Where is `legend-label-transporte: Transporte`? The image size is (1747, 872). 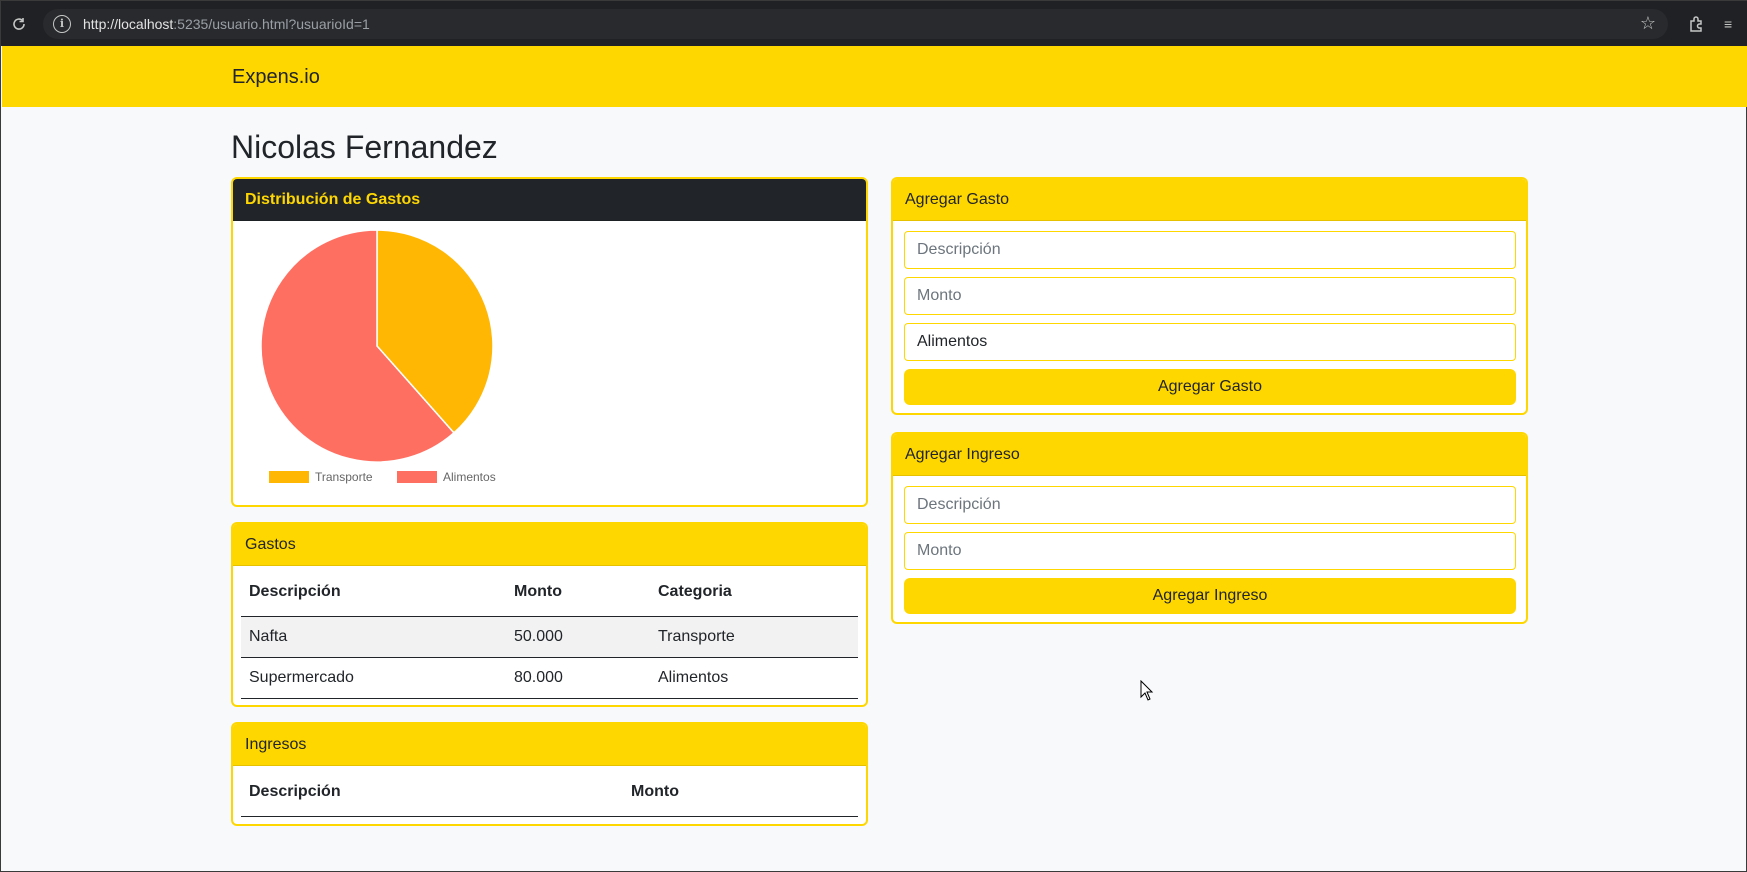 legend-label-transporte: Transporte is located at coordinates (344, 477).